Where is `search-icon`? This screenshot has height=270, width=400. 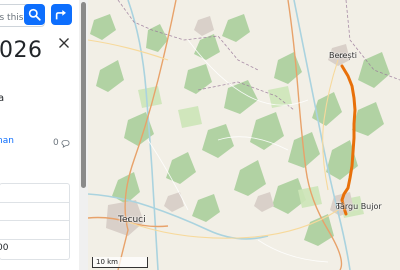
search-icon is located at coordinates (34, 14).